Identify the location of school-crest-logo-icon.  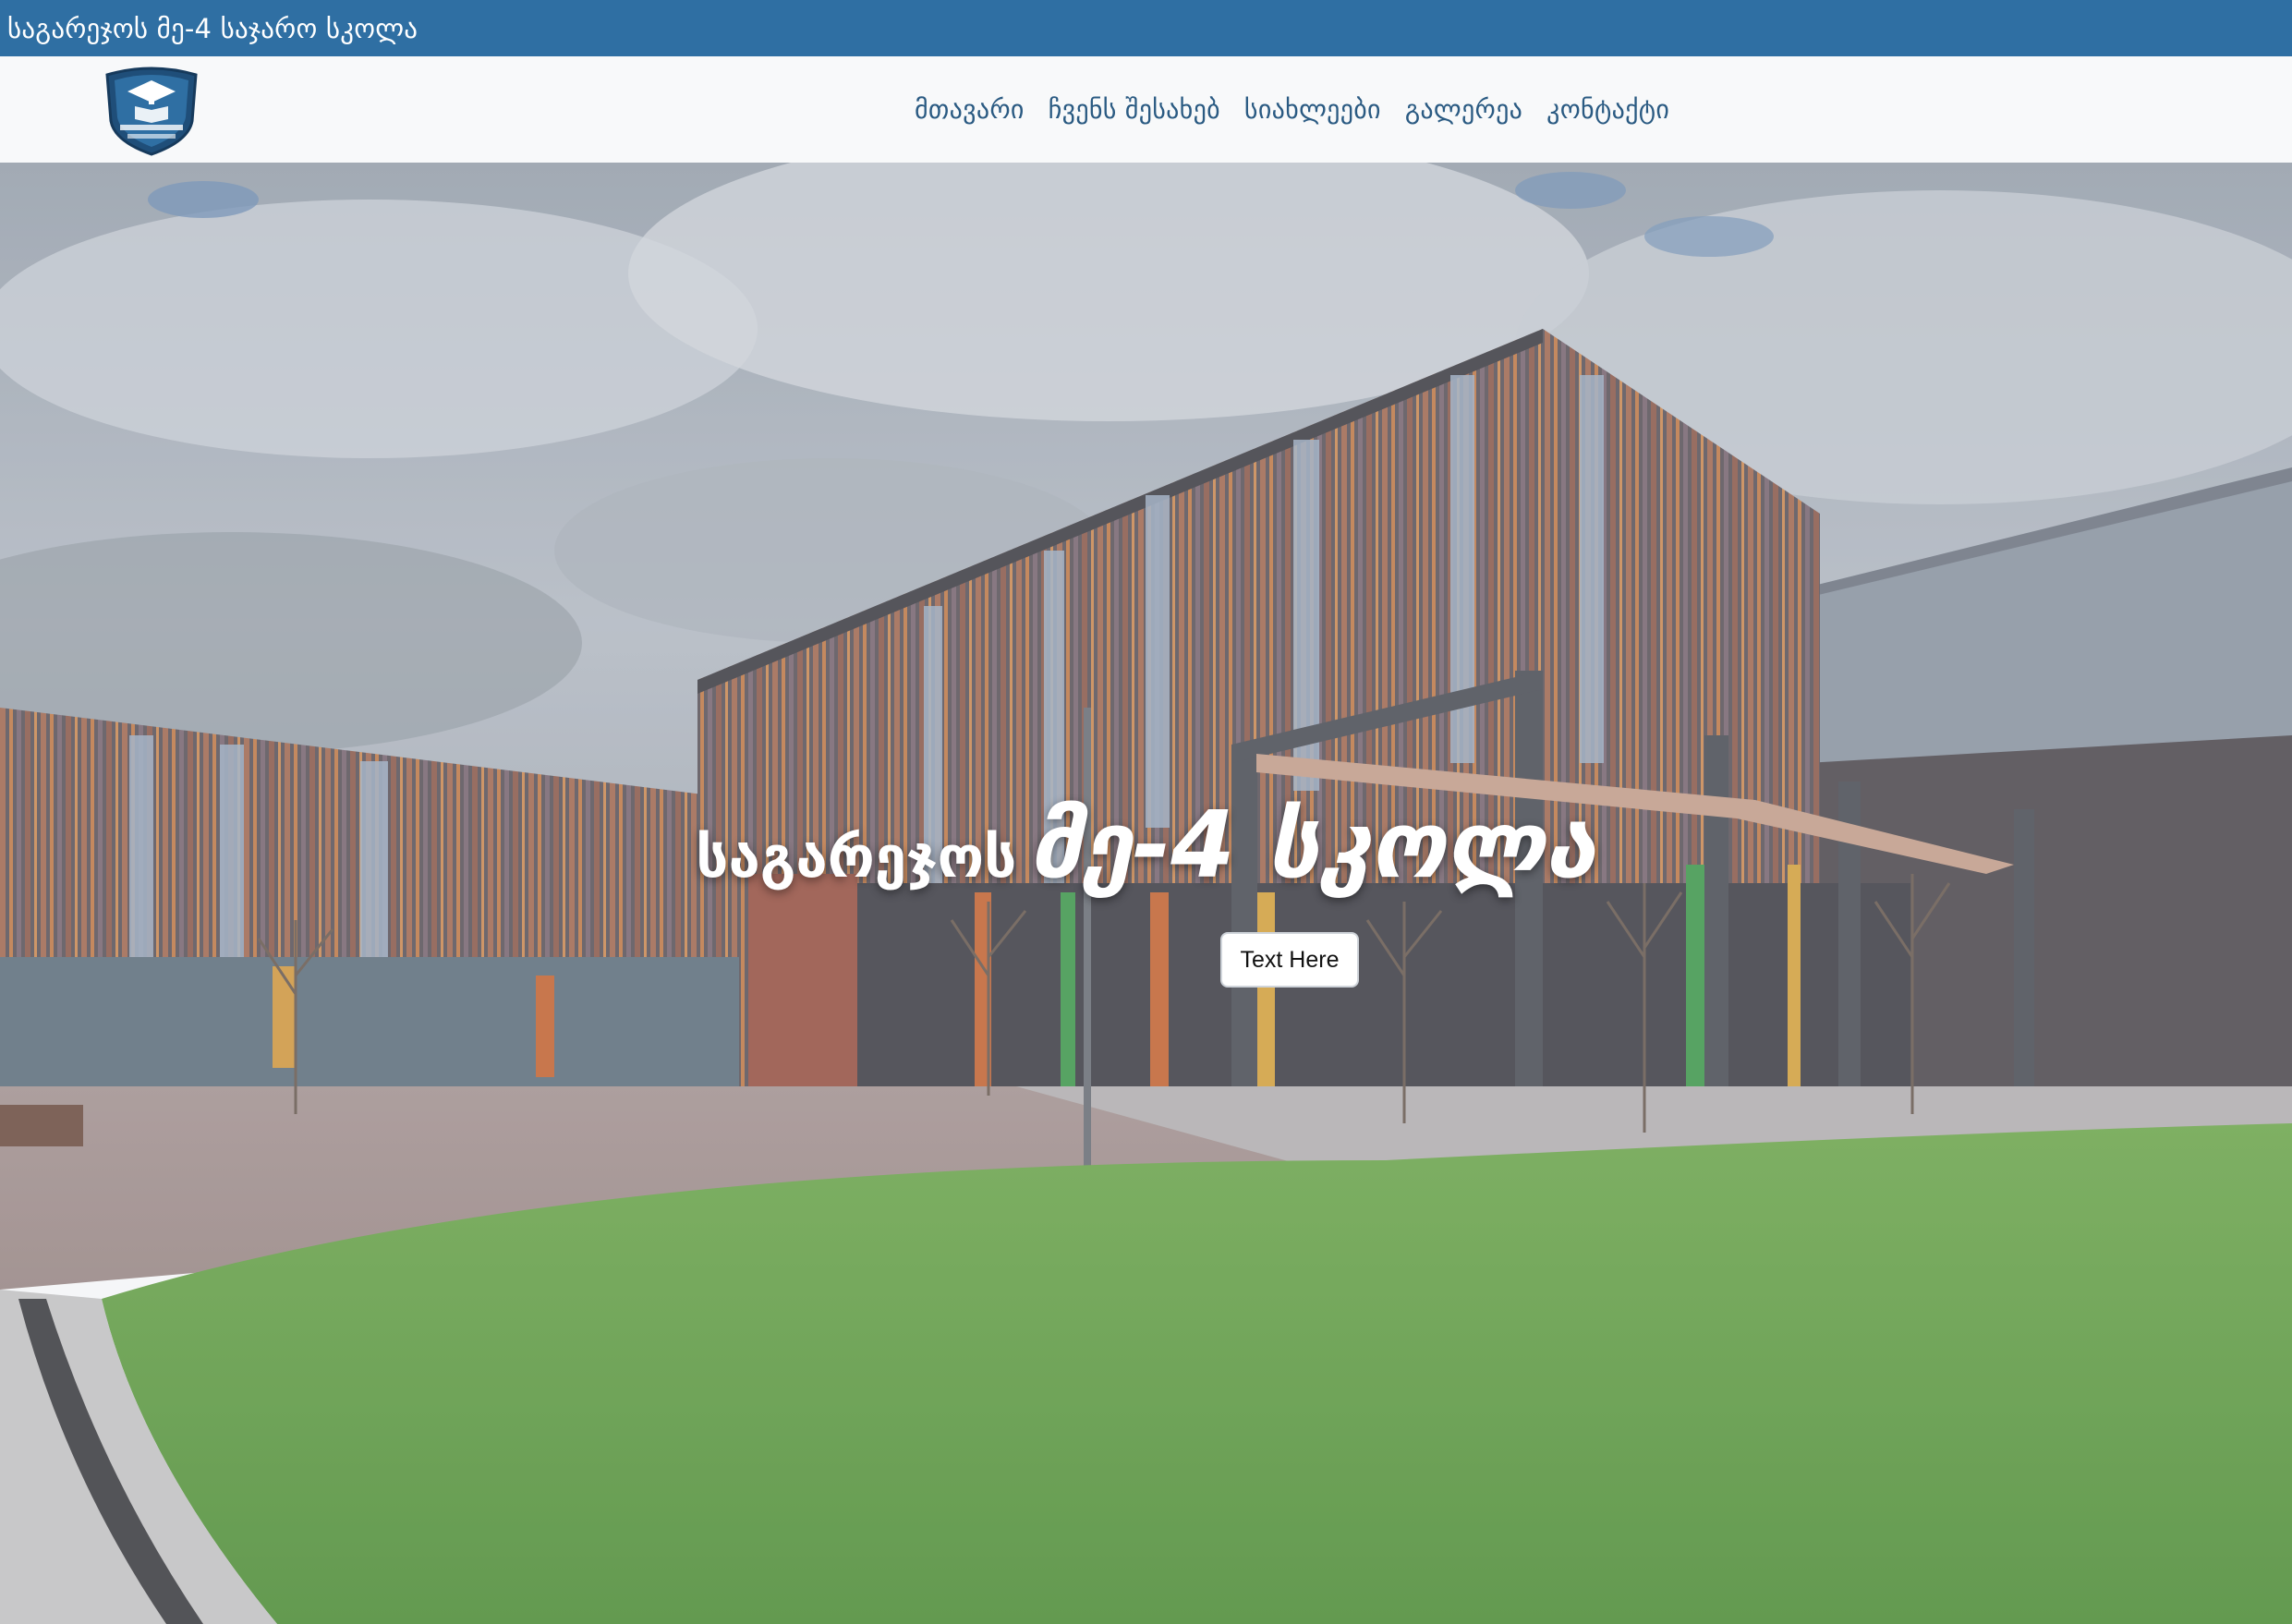
(151, 110).